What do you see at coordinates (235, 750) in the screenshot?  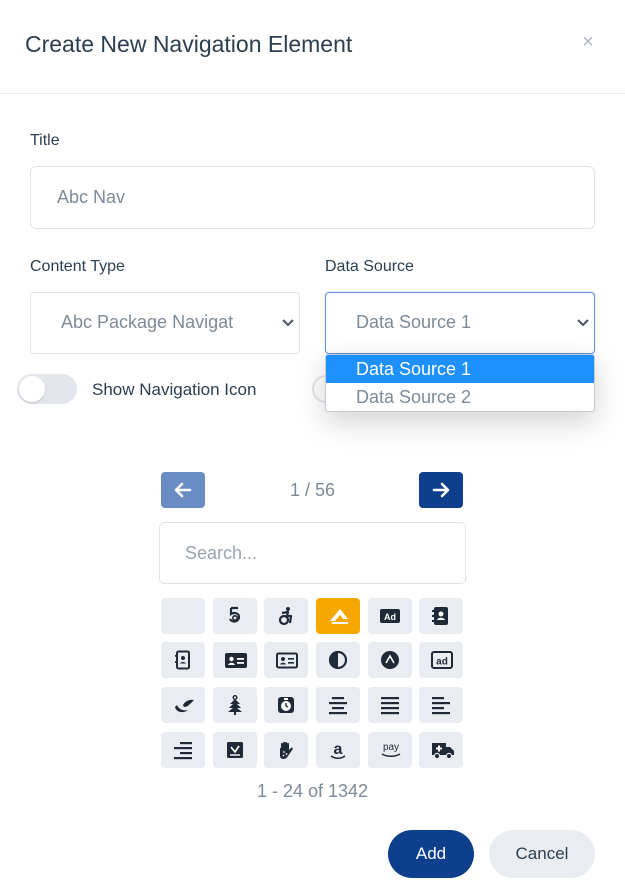 I see `allergies-icon` at bounding box center [235, 750].